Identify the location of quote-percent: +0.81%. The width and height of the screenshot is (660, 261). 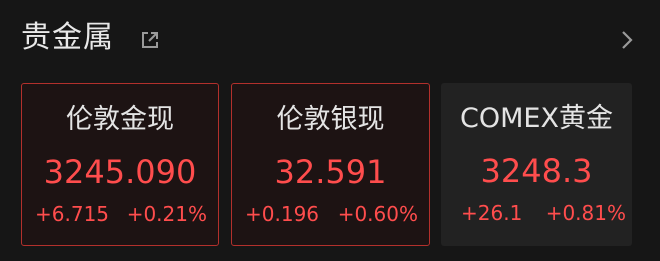
(585, 213).